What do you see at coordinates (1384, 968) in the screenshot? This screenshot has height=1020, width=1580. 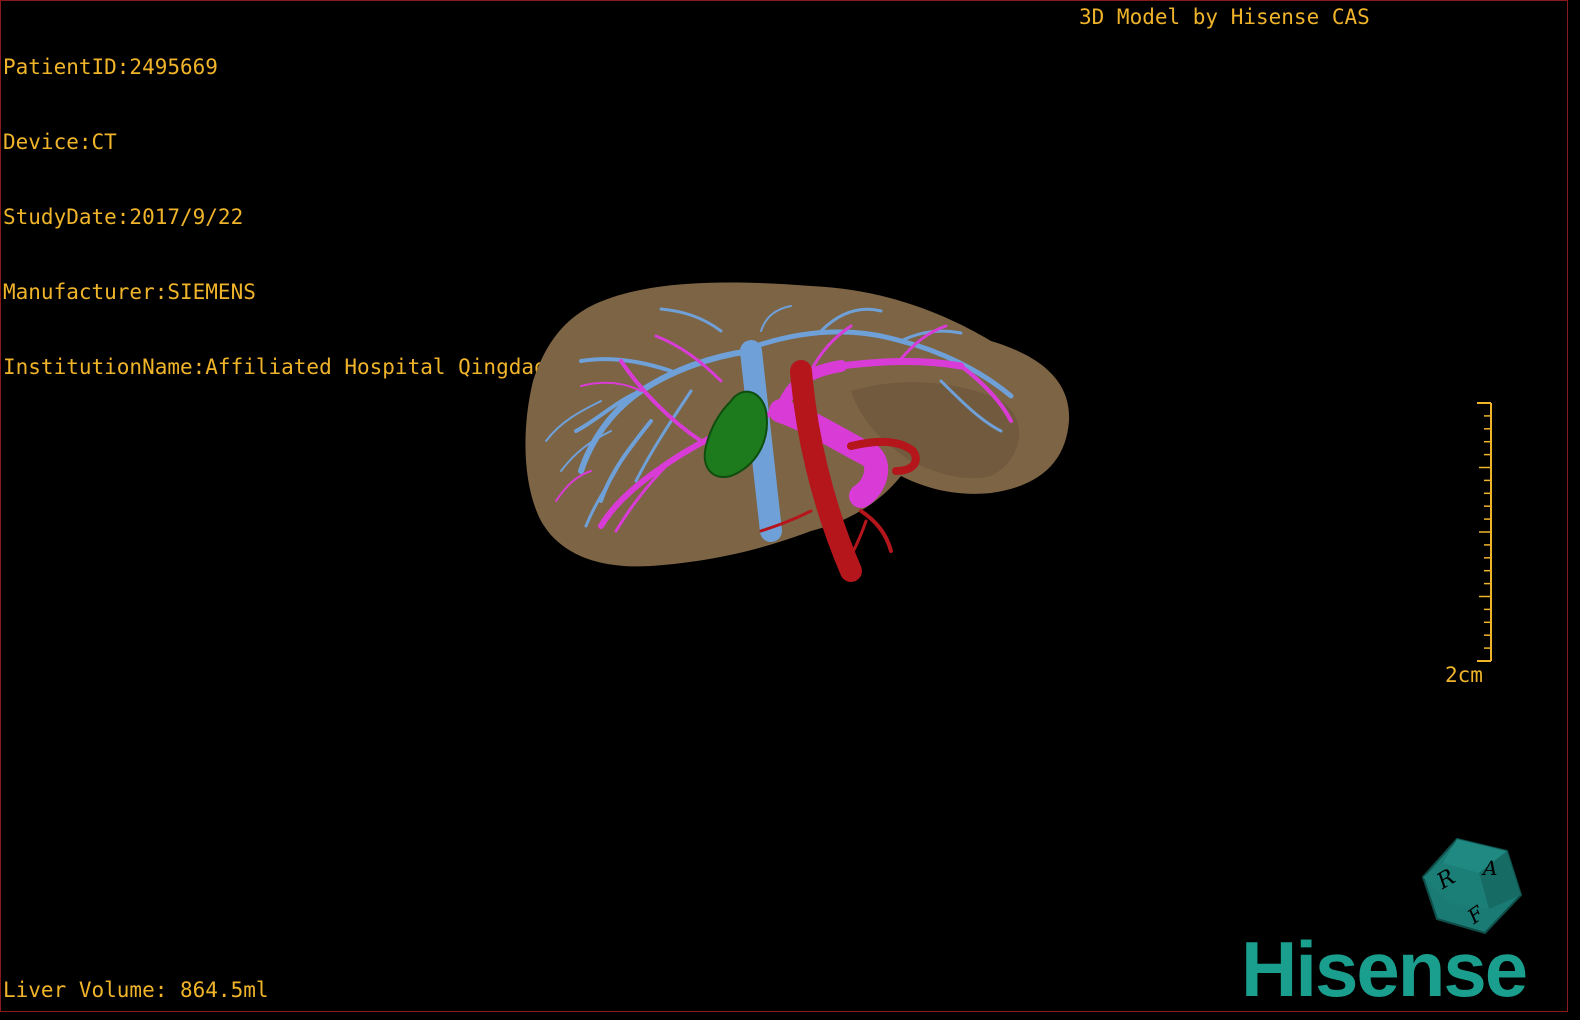 I see `hisense-logo: Hisense` at bounding box center [1384, 968].